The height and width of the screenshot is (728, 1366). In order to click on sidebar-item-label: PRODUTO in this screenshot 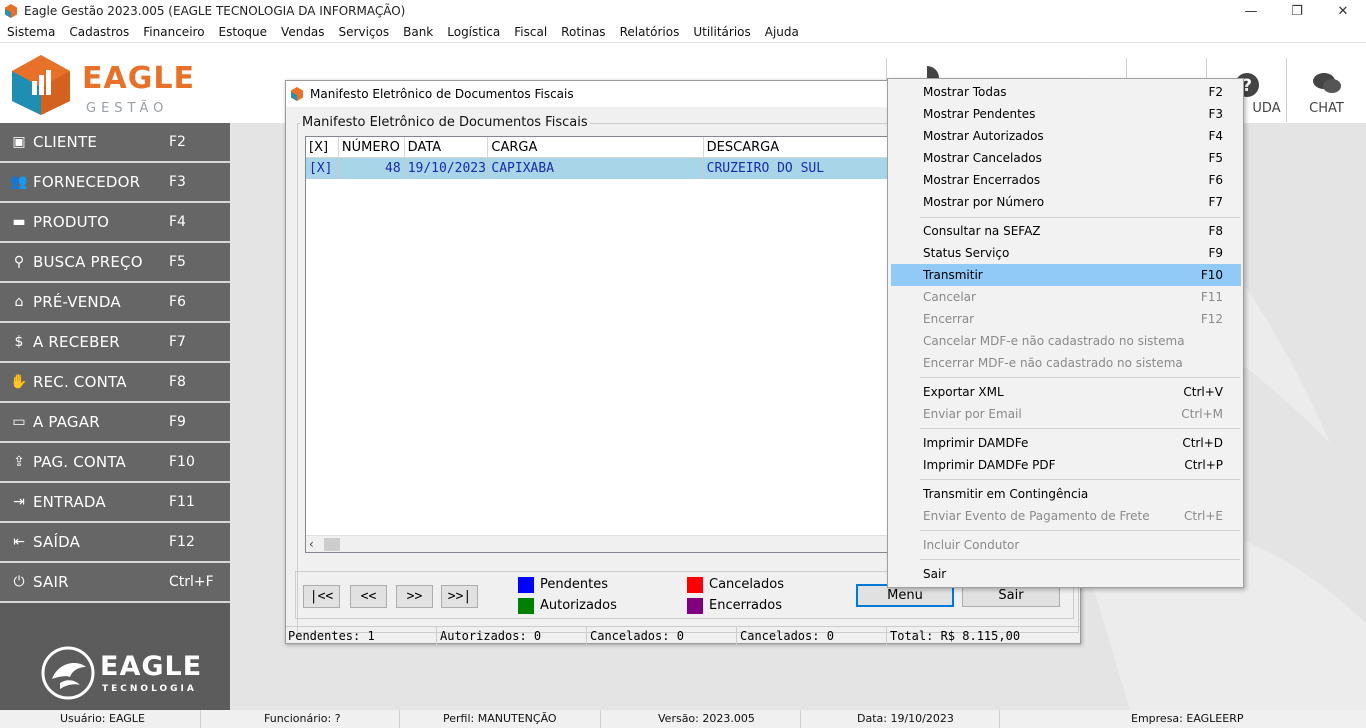, I will do `click(71, 222)`.